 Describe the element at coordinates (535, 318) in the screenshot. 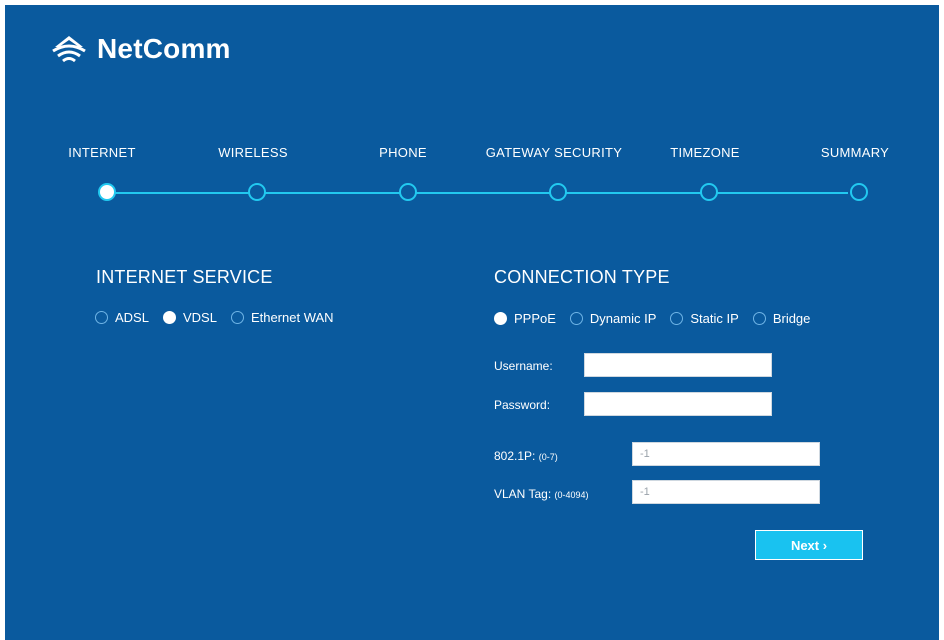

I see `radio-pppoe-label: PPPoE` at that location.